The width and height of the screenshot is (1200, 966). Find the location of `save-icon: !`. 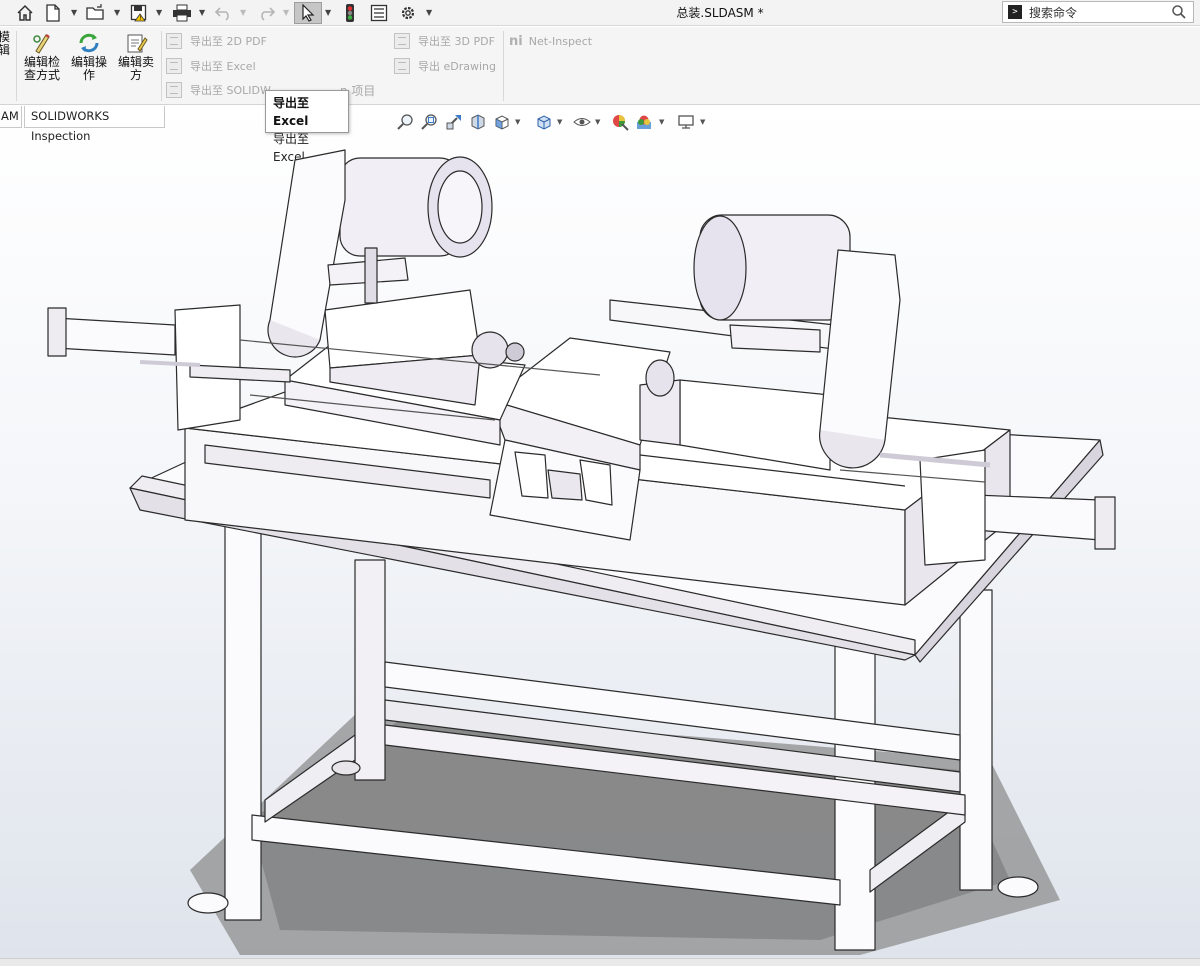

save-icon: ! is located at coordinates (139, 13).